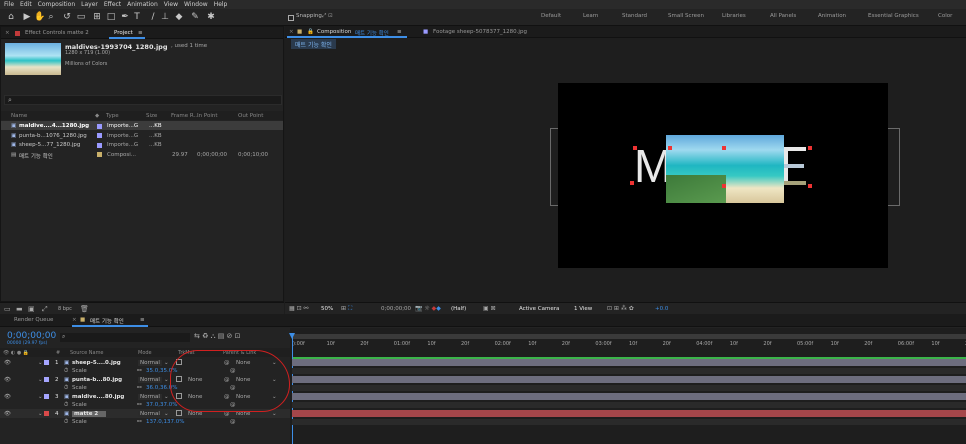  I want to click on letter-e-layer, so click(795, 166).